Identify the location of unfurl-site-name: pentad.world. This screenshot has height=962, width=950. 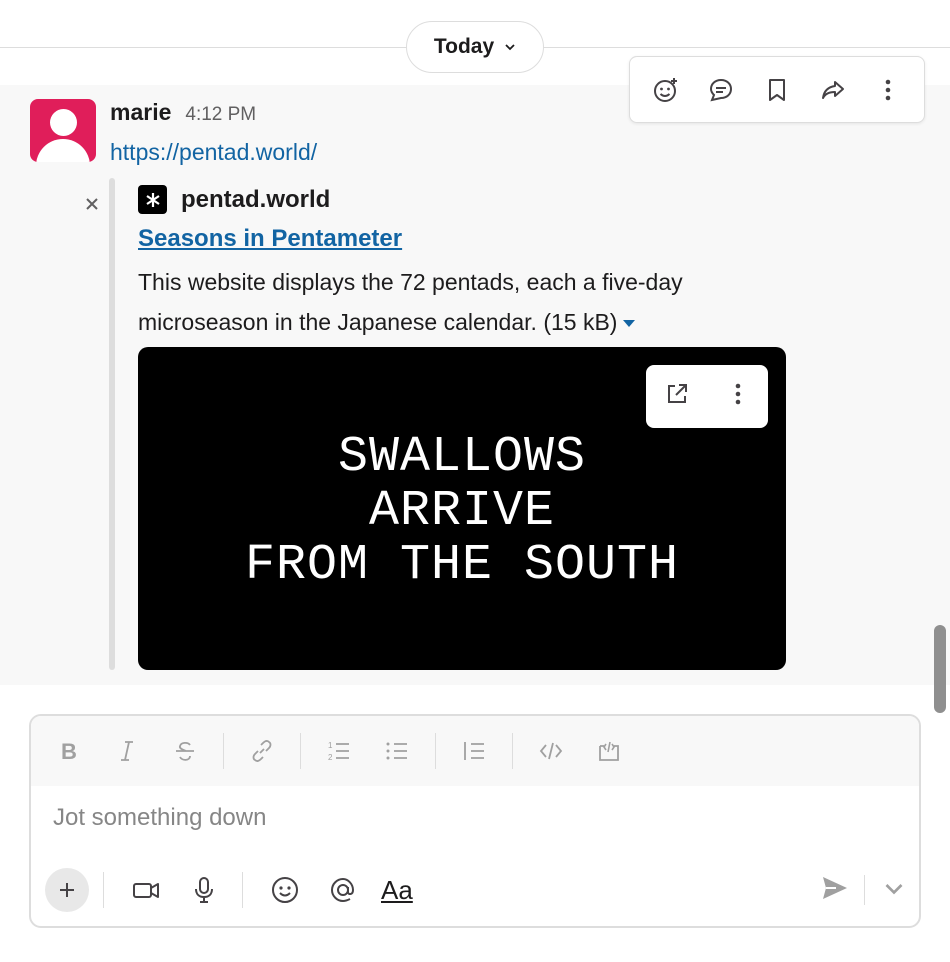
(256, 199).